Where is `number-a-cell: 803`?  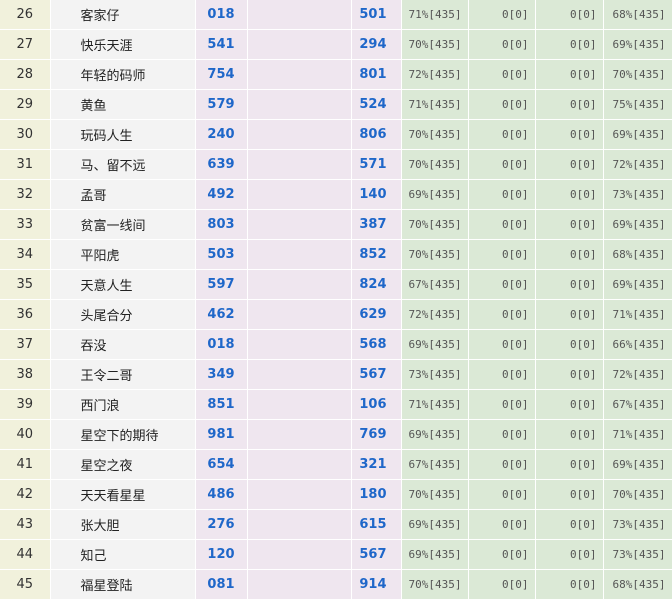 number-a-cell: 803 is located at coordinates (221, 224).